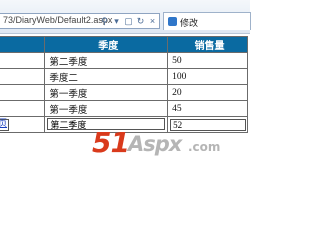 The height and width of the screenshot is (240, 320). What do you see at coordinates (23, 44) in the screenshot?
I see `header-cell-empty` at bounding box center [23, 44].